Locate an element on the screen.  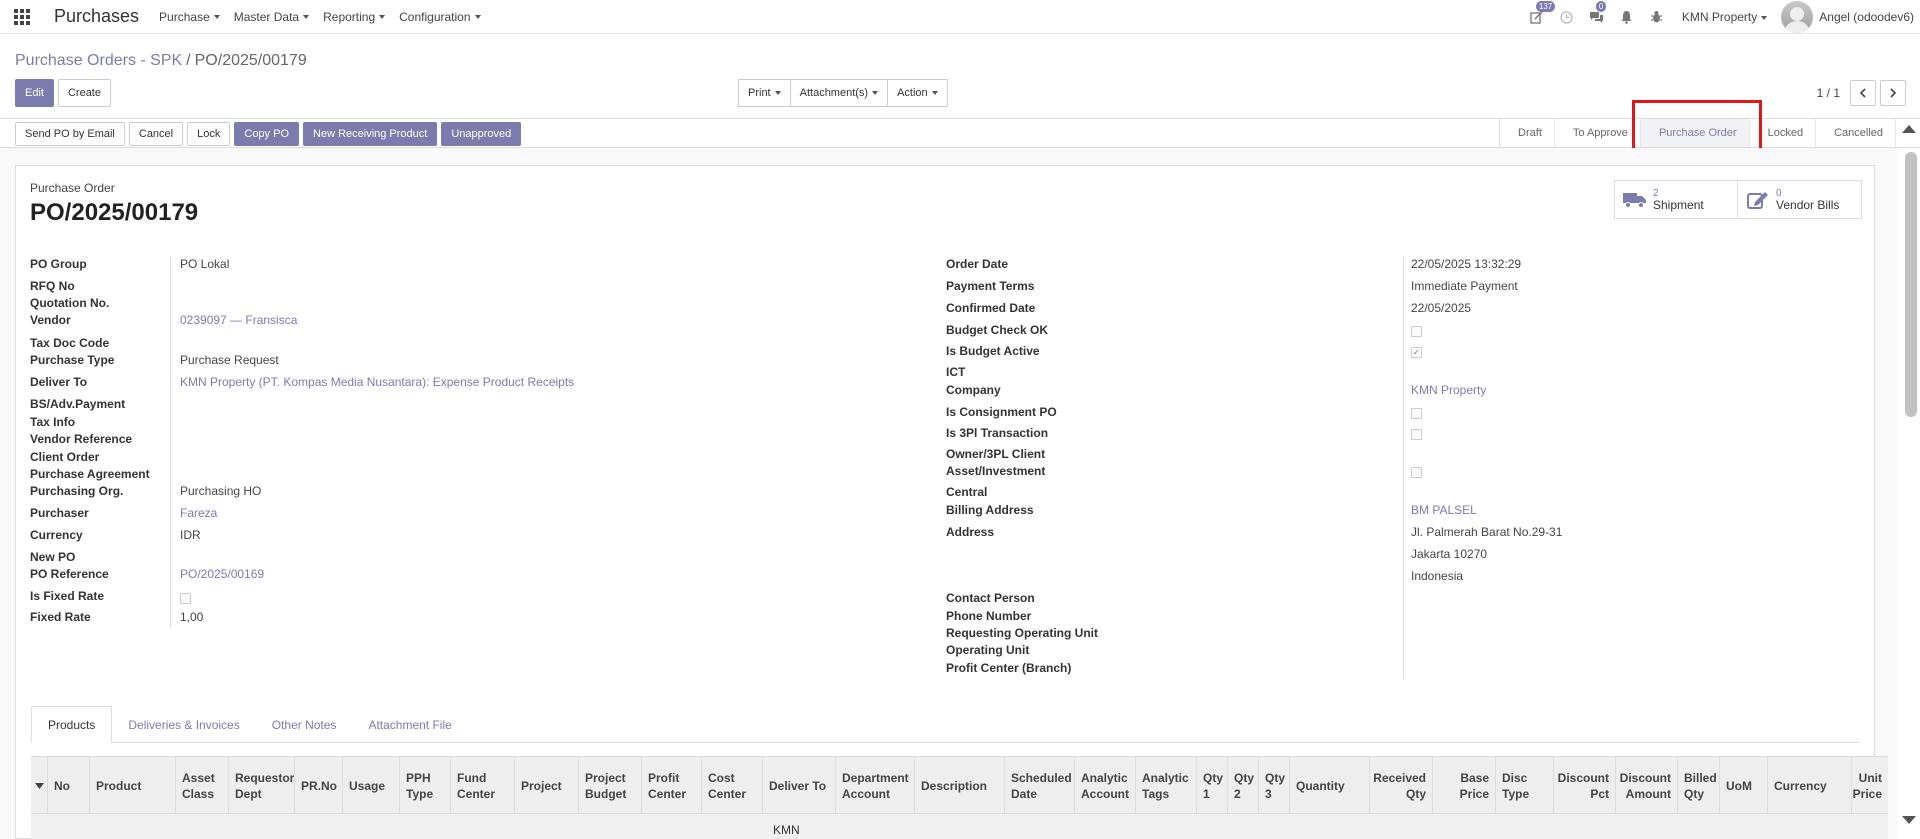
col-currency: Currency is located at coordinates (1809, 785).